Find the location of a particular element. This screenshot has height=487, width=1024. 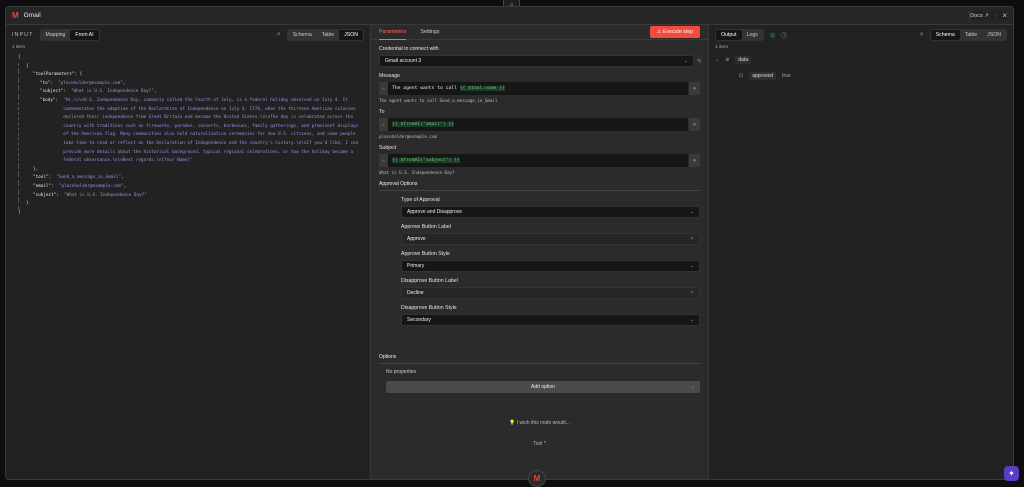

tab-mapping: Mapping is located at coordinates (56, 35).